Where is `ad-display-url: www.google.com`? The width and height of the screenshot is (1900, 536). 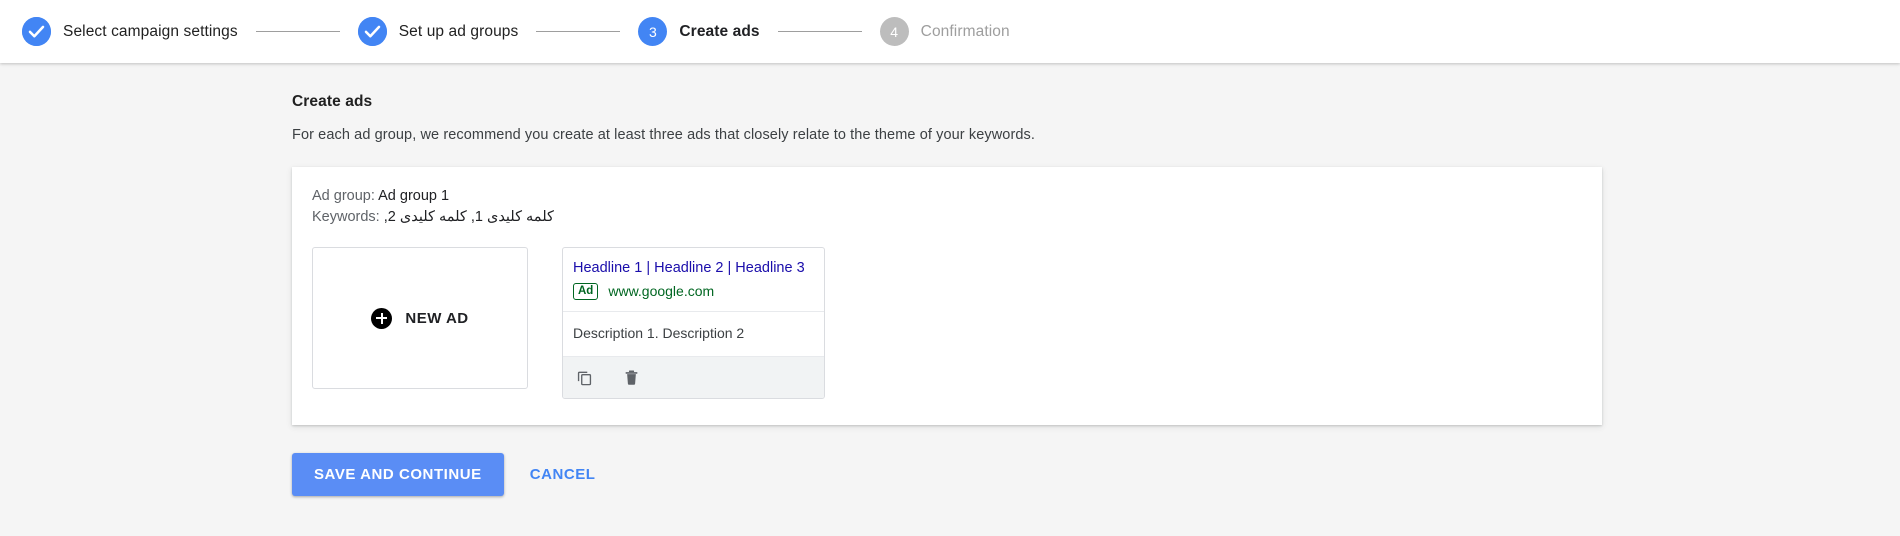
ad-display-url: www.google.com is located at coordinates (661, 291).